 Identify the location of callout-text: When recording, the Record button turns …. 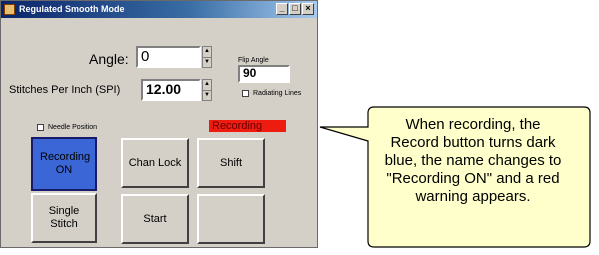
(473, 161).